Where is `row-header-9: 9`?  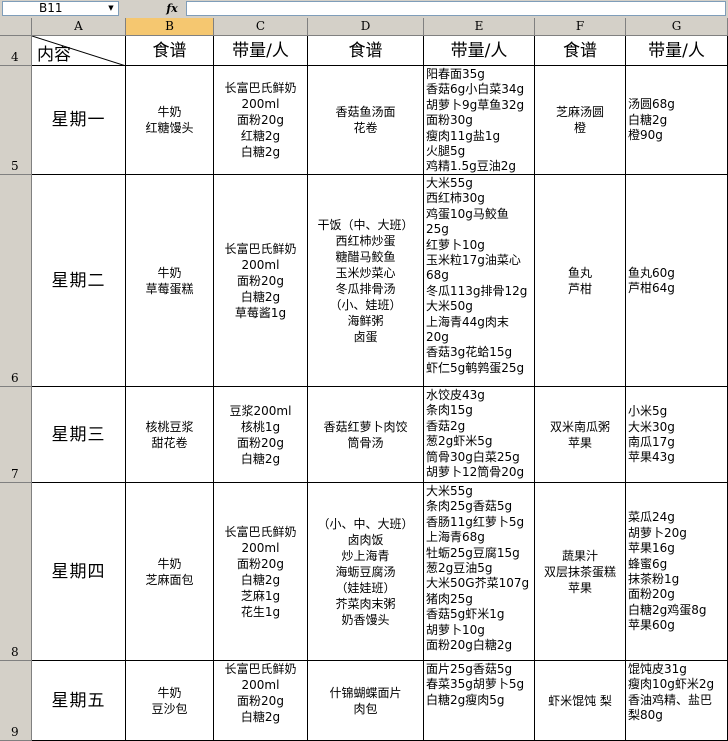 row-header-9: 9 is located at coordinates (16, 701).